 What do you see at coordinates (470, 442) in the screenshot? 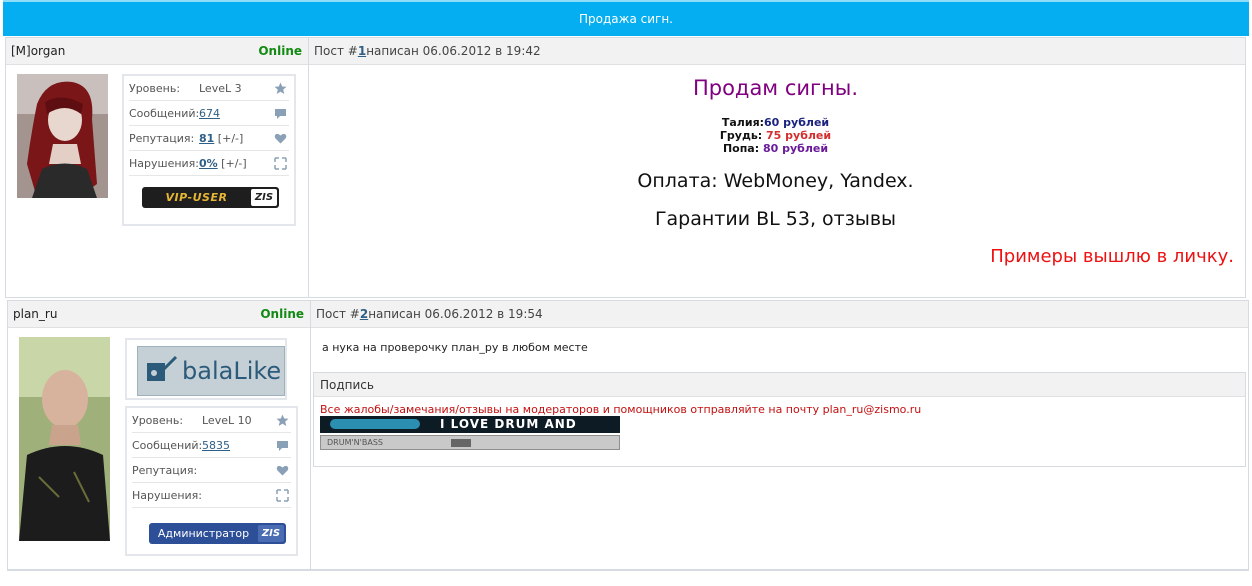
I see `signature-banner-2: DRUM'N'BASS` at bounding box center [470, 442].